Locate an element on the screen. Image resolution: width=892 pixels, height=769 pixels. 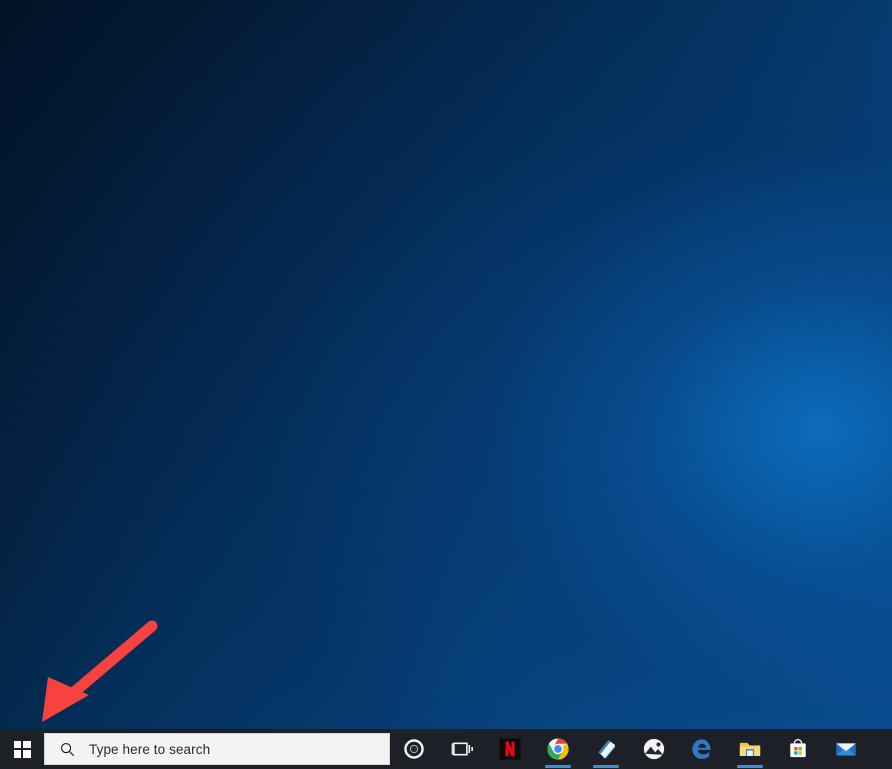
windows-logo-icon is located at coordinates (22, 749).